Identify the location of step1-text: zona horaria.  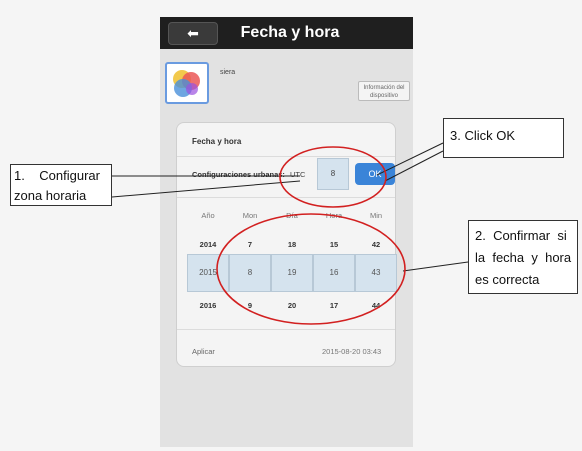
(50, 195).